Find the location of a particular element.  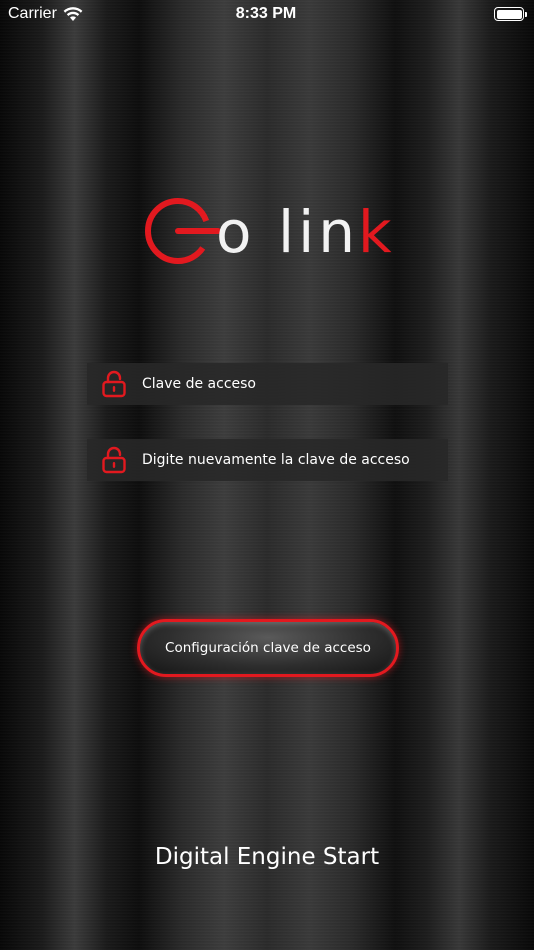

golink-logo: o lin k is located at coordinates (268, 232).